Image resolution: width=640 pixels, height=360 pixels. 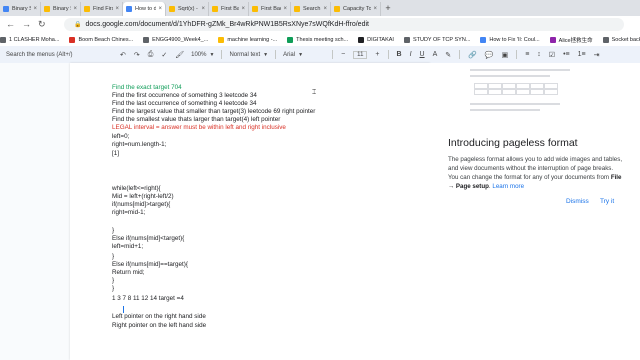 I want to click on text-color-button: A, so click(x=435, y=54).